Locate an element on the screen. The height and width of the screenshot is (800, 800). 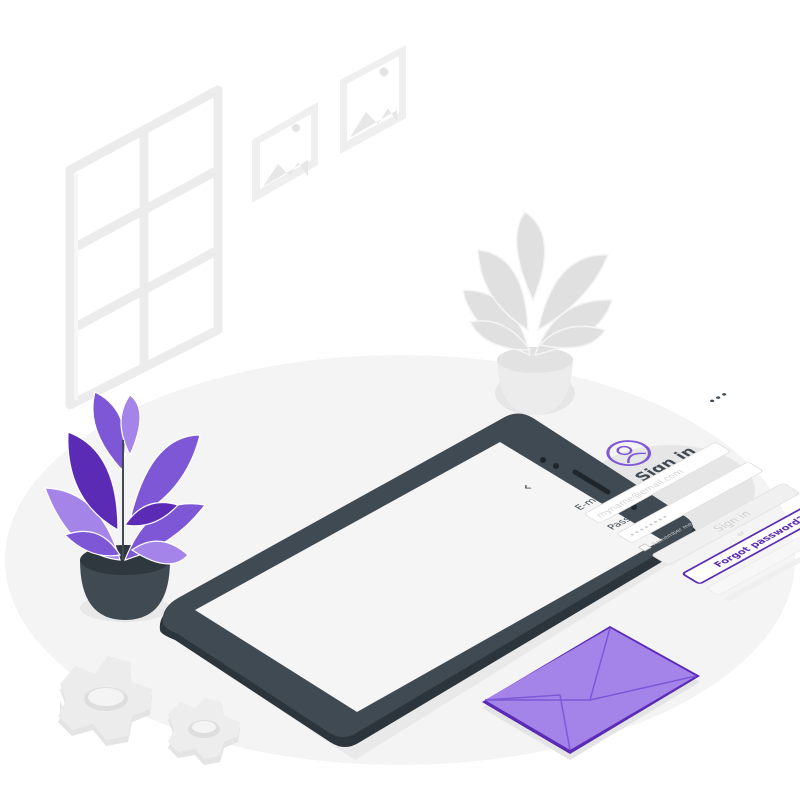
window-frame is located at coordinates (144, 247).